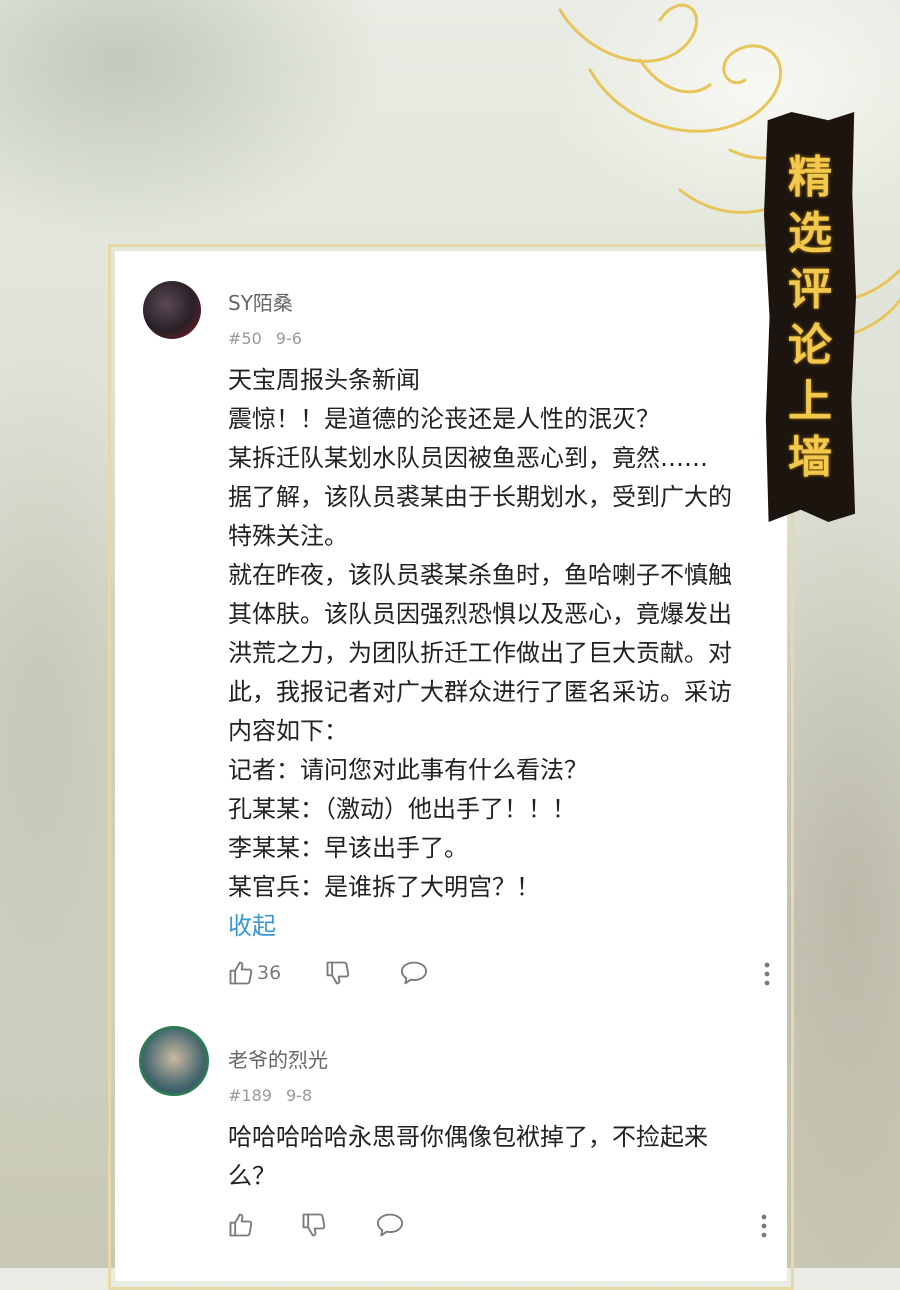  I want to click on like-button, so click(241, 1225).